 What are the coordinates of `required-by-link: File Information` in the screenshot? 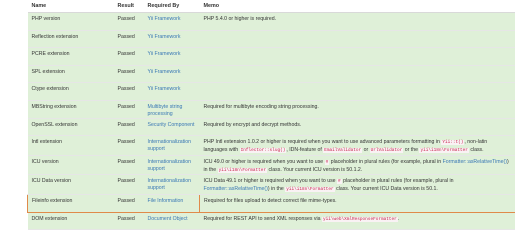 It's located at (166, 201).